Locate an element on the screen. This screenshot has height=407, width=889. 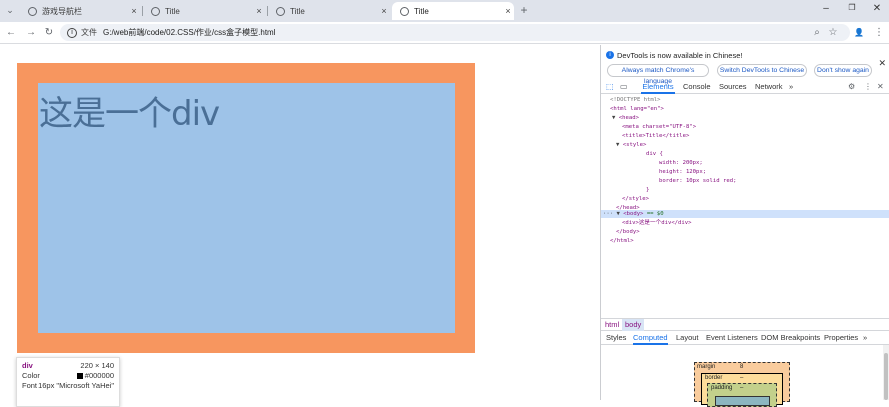
box-model-diagram: margin 8 border – padding – is located at coordinates (742, 384).